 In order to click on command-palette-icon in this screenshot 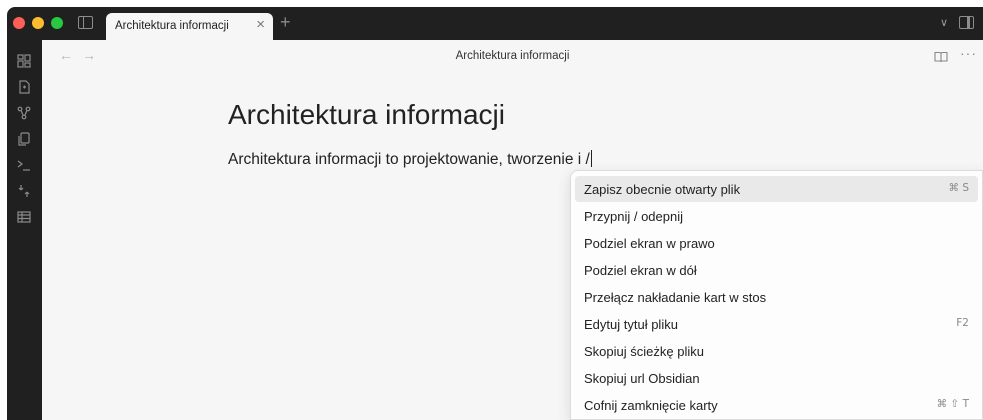, I will do `click(24, 165)`.